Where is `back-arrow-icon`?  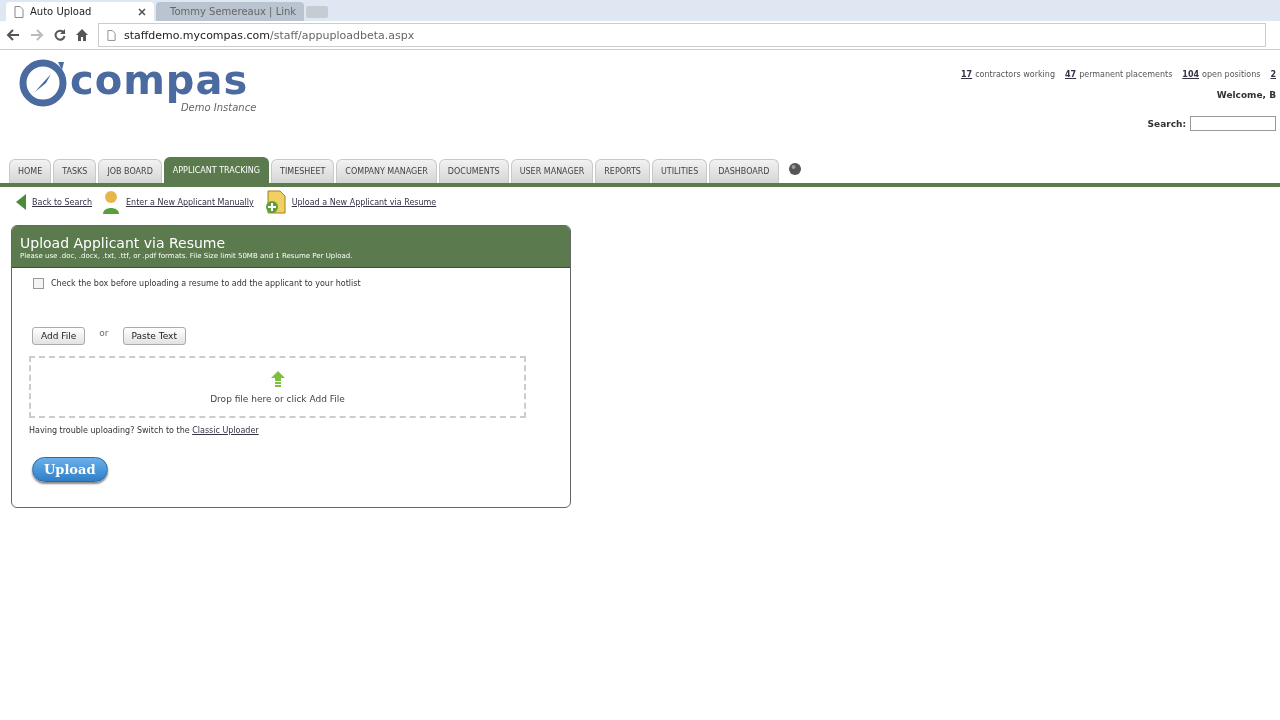 back-arrow-icon is located at coordinates (21, 202).